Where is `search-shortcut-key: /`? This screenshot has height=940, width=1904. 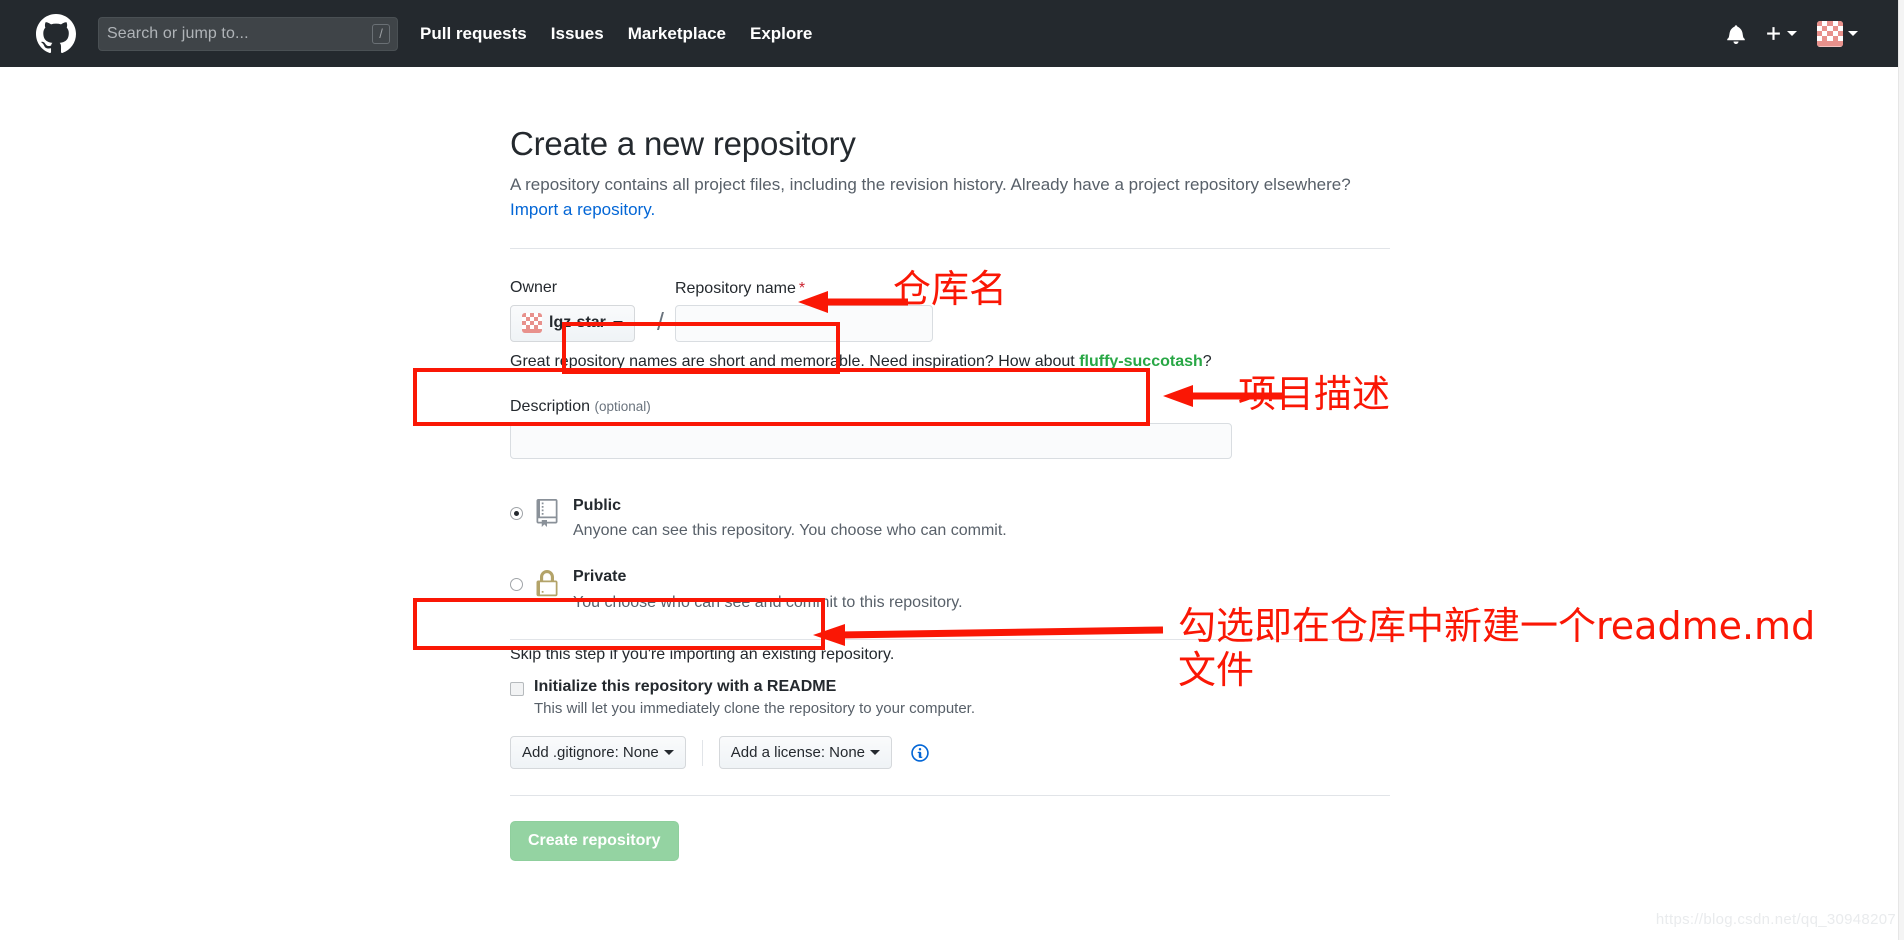
search-shortcut-key: / is located at coordinates (381, 33).